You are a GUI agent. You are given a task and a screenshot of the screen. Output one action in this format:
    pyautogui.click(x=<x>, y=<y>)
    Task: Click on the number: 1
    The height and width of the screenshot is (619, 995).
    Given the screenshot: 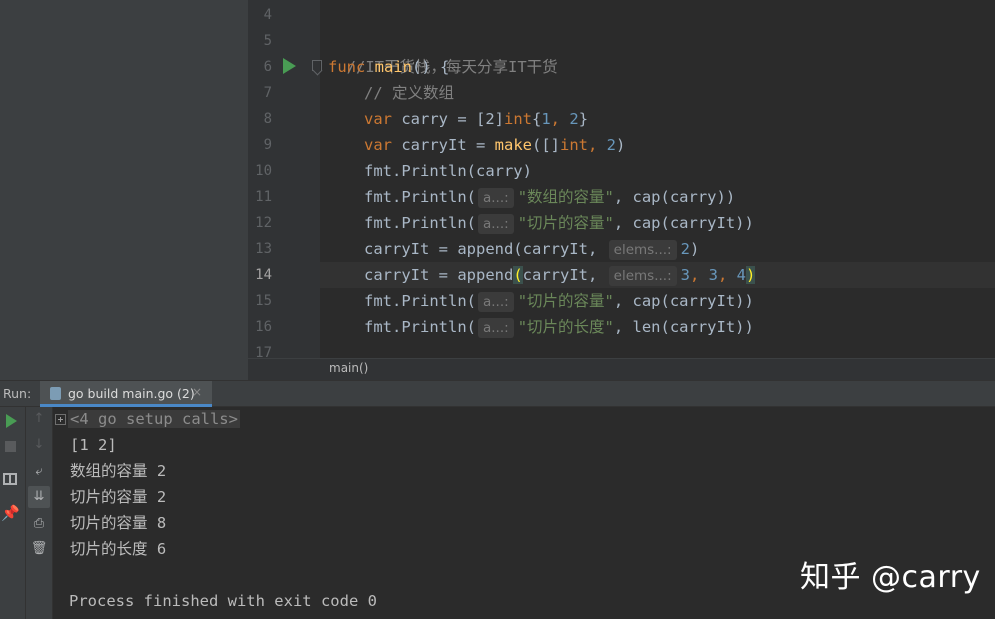 What is the action you would take?
    pyautogui.click(x=546, y=119)
    